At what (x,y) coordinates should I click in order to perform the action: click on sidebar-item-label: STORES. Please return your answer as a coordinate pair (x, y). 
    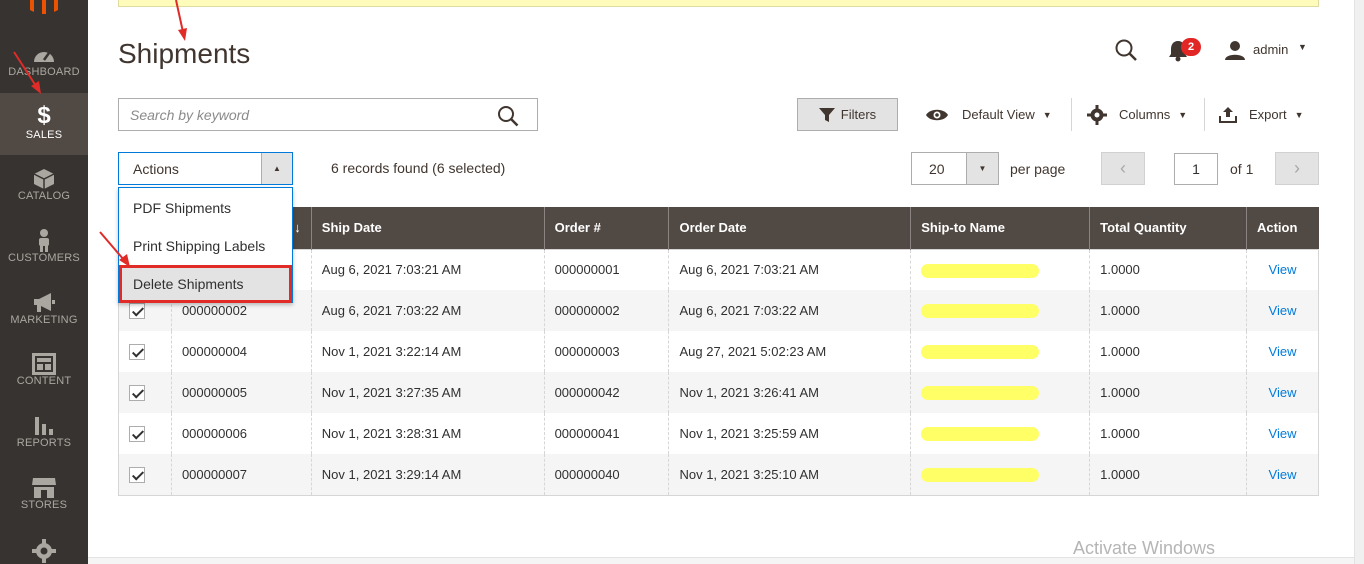
    Looking at the image, I should click on (44, 505).